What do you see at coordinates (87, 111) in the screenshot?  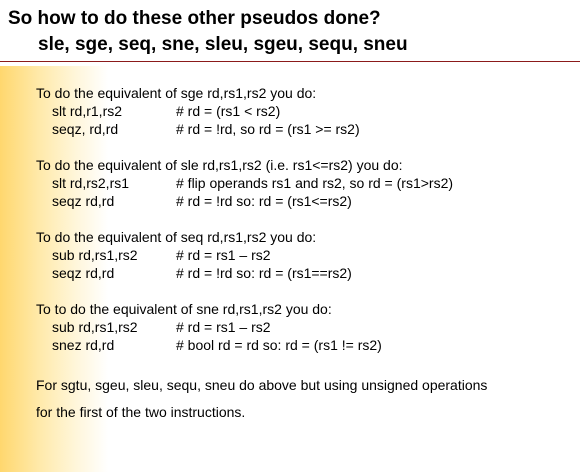 I see `code-instruction: slt rd,r1,rs2` at bounding box center [87, 111].